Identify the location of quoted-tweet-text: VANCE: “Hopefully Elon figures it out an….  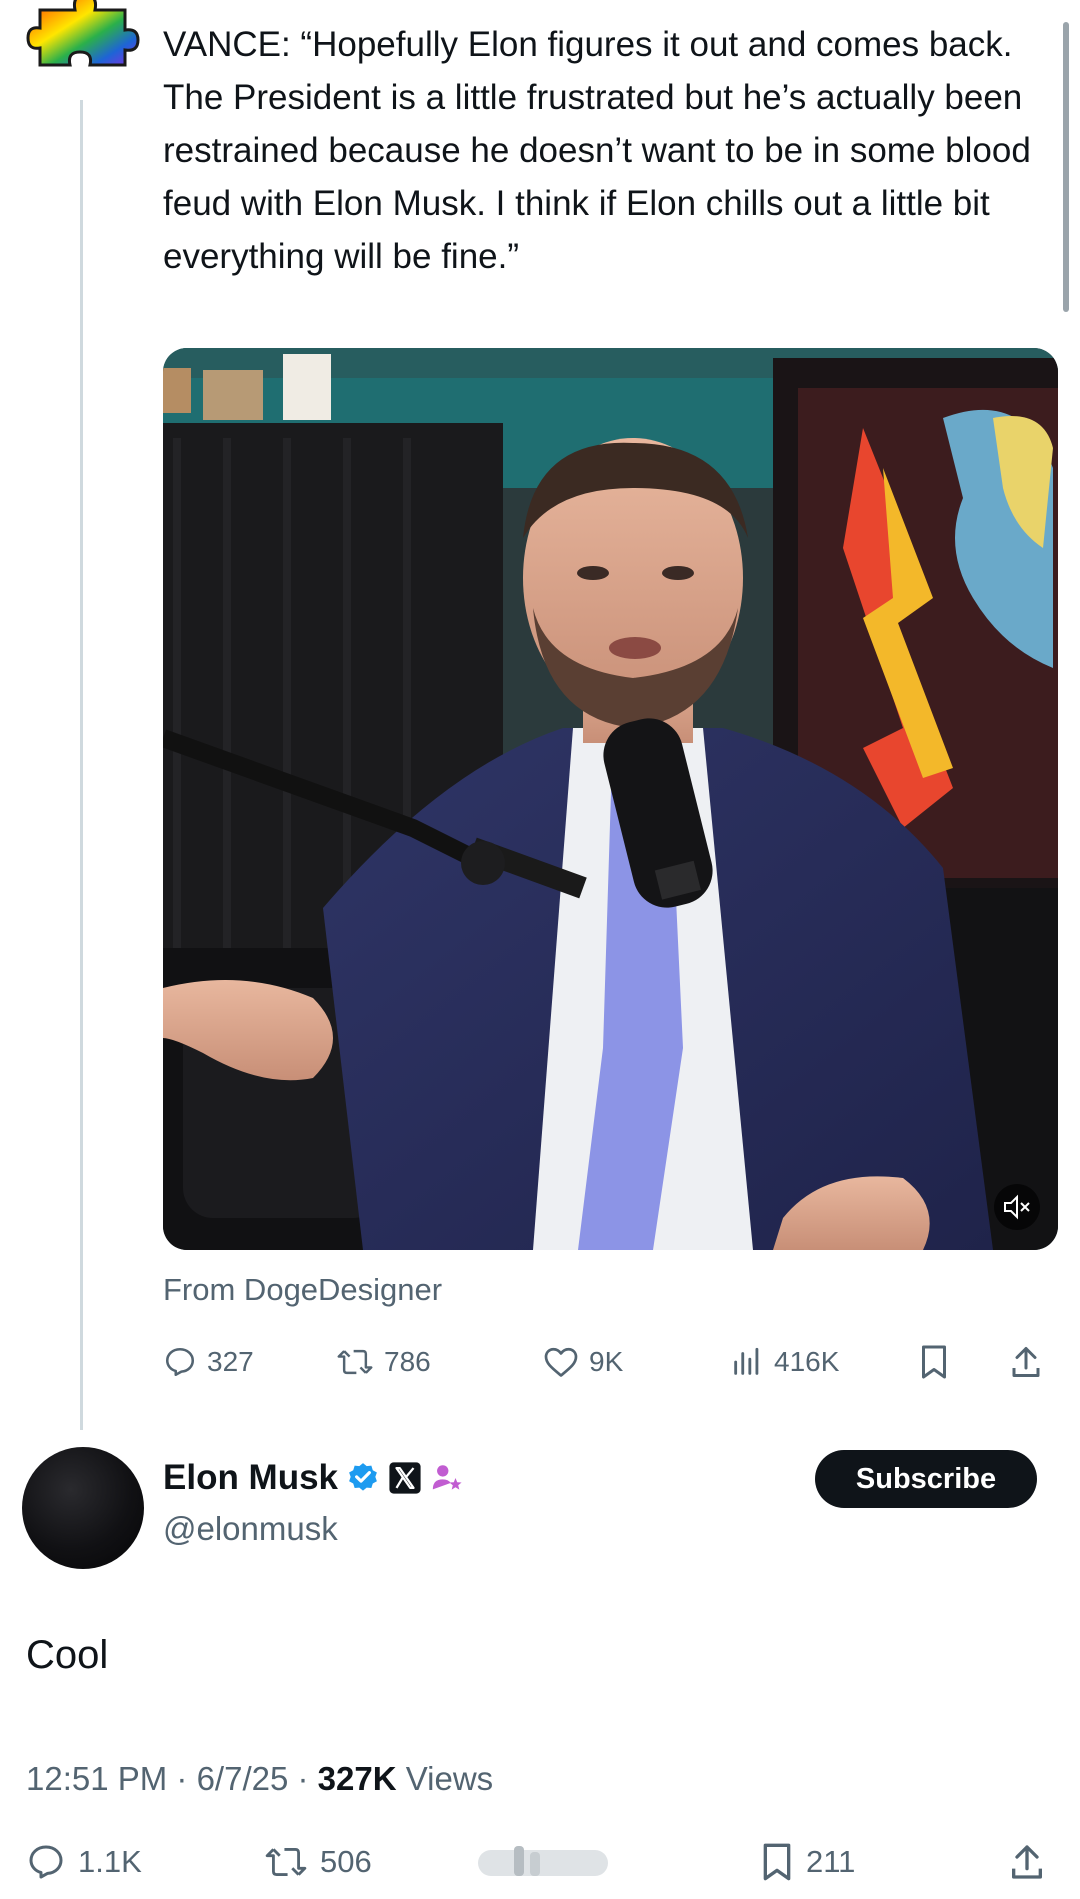
(602, 150).